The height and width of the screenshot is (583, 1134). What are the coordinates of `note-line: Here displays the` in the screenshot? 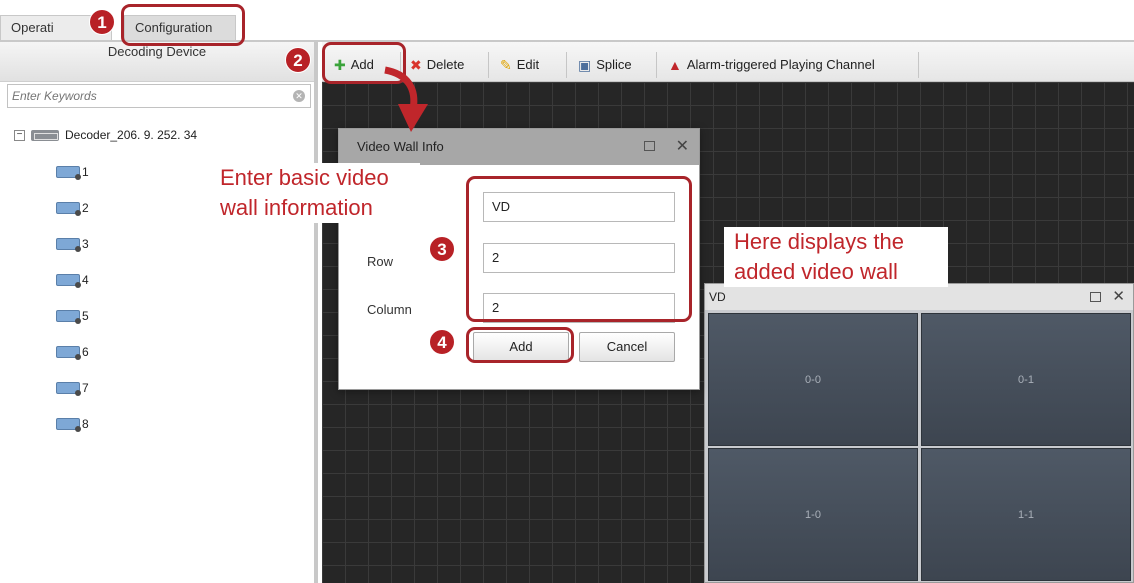 It's located at (819, 241).